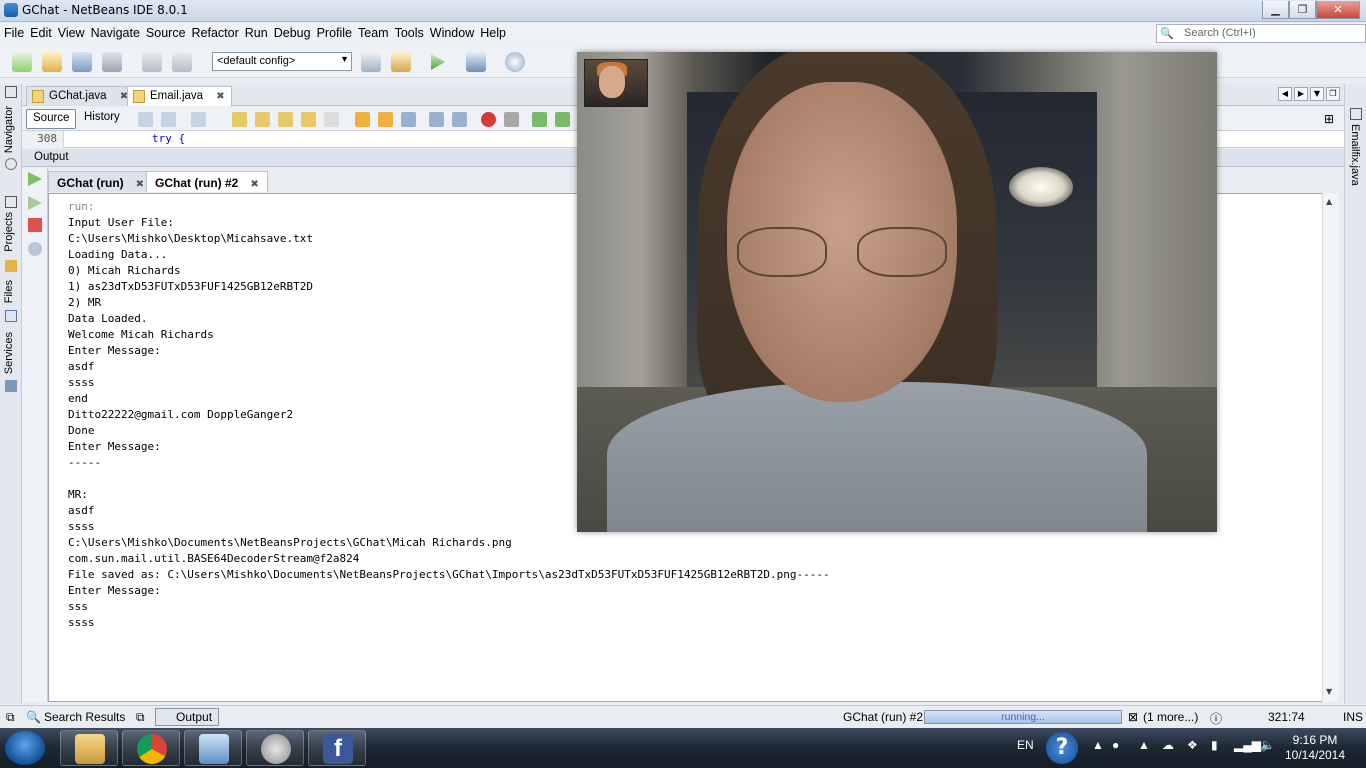 The width and height of the screenshot is (1366, 768). What do you see at coordinates (118, 33) in the screenshot?
I see `menu-item-navigate: Navigate` at bounding box center [118, 33].